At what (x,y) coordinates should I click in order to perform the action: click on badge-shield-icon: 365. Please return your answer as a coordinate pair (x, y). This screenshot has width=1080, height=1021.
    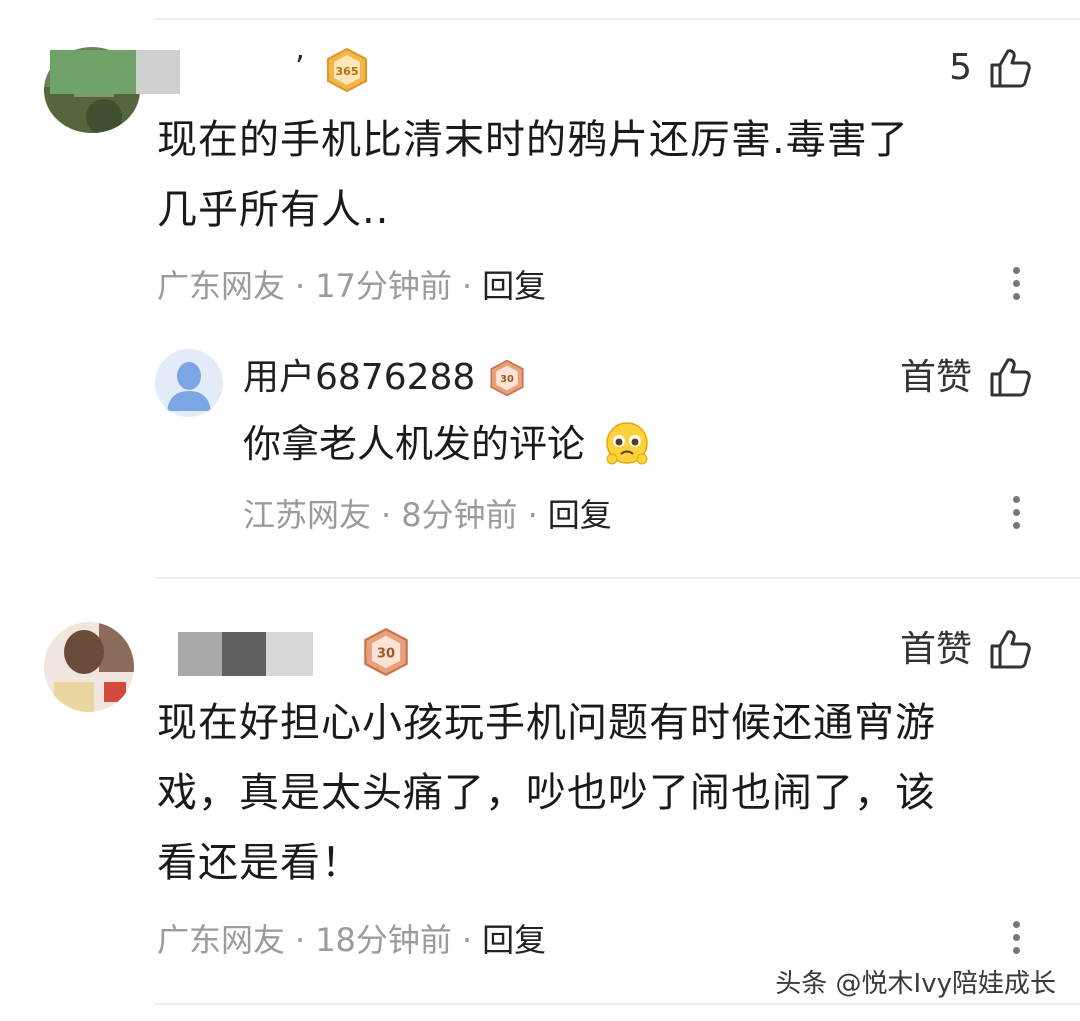
    Looking at the image, I should click on (347, 70).